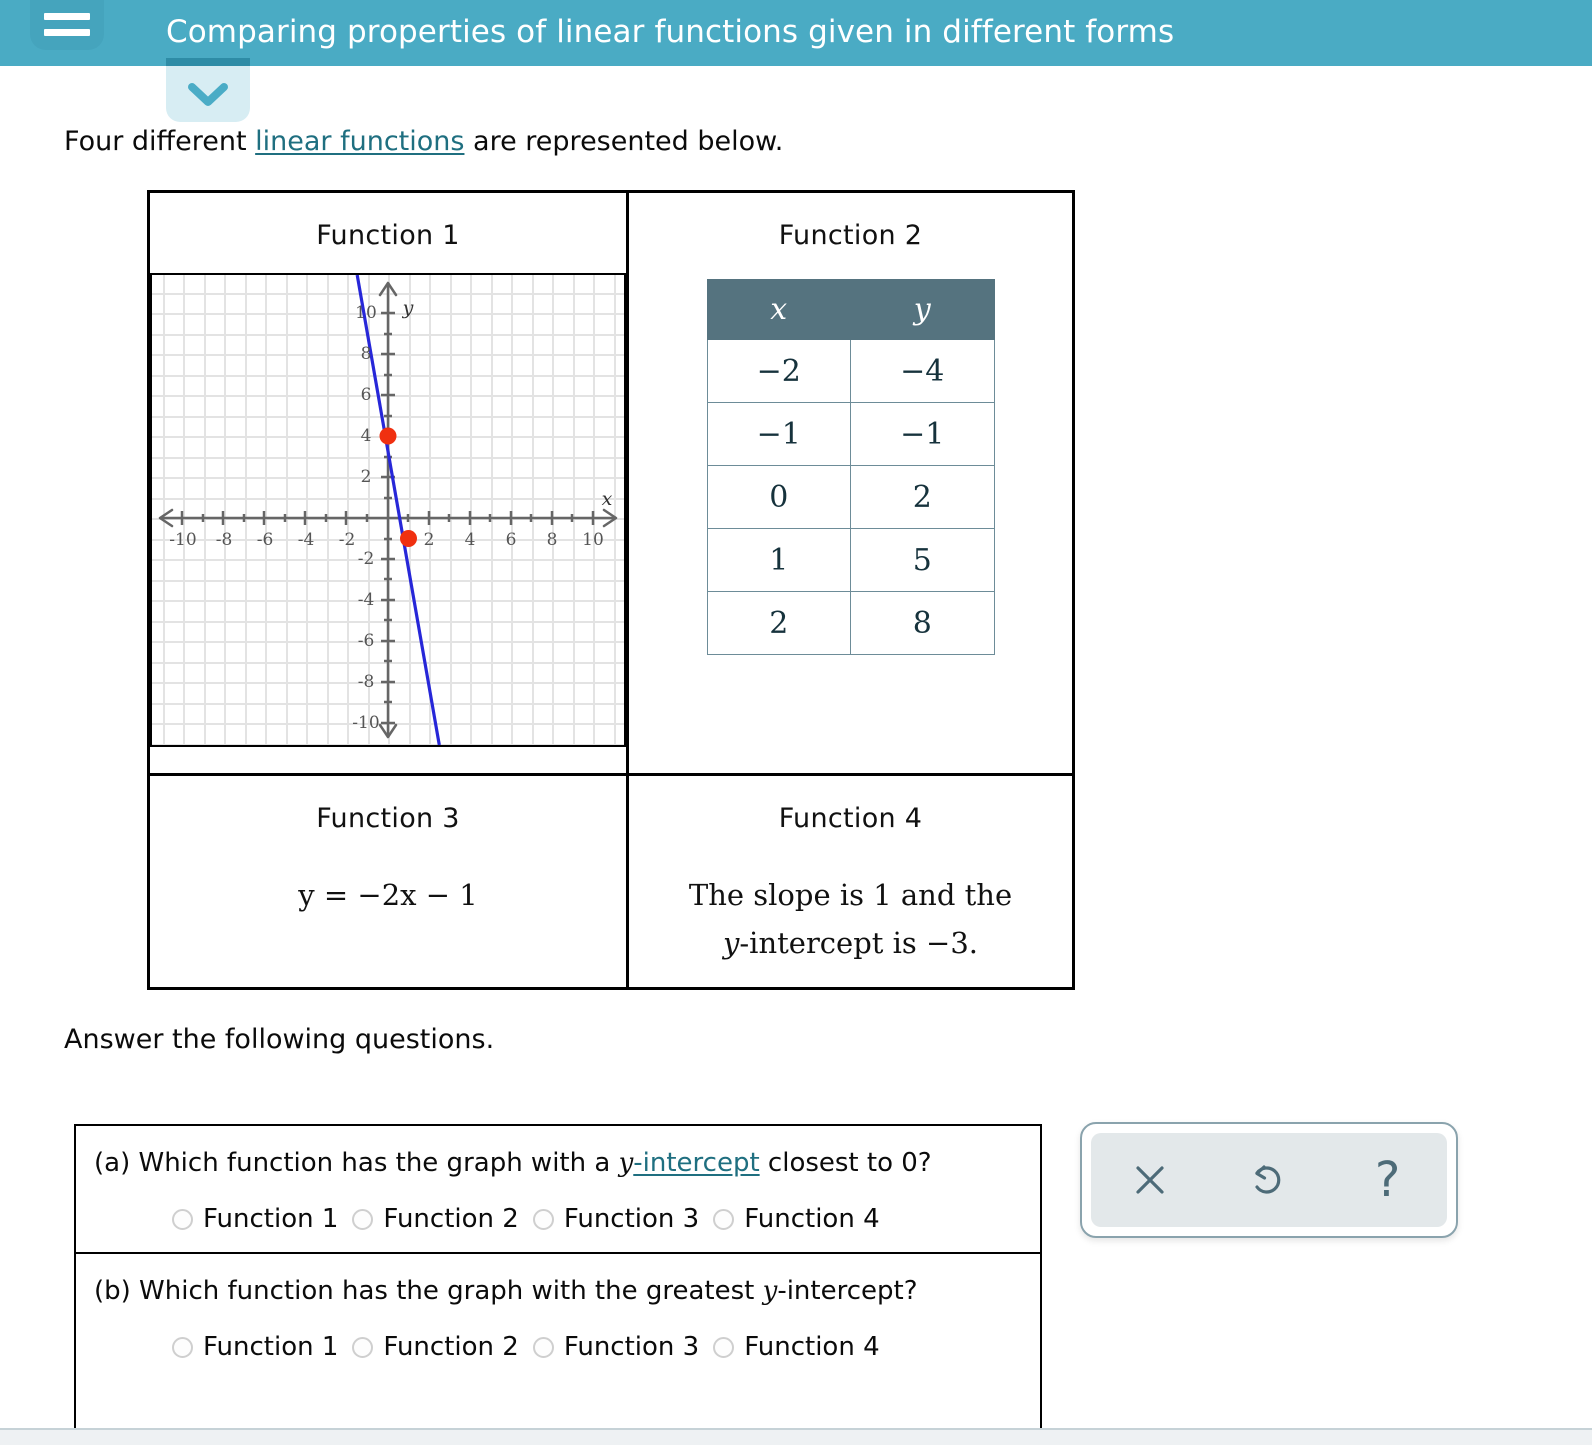 The height and width of the screenshot is (1445, 1592). What do you see at coordinates (626, 1163) in the screenshot?
I see `question-a-y-symbol: y` at bounding box center [626, 1163].